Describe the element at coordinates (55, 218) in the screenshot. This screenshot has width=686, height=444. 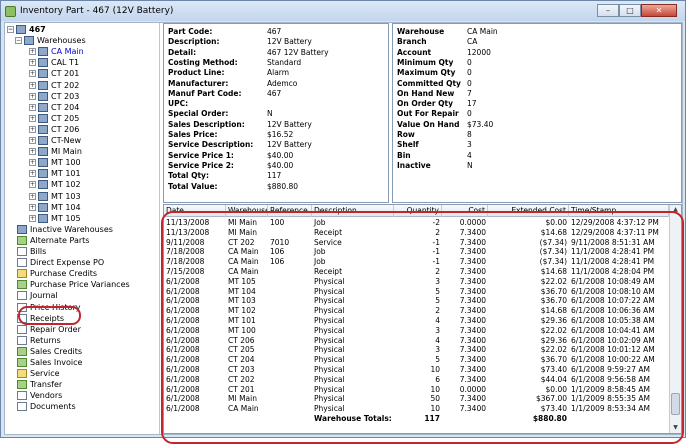
I see `tree-warehouse-15: + MT 105` at that location.